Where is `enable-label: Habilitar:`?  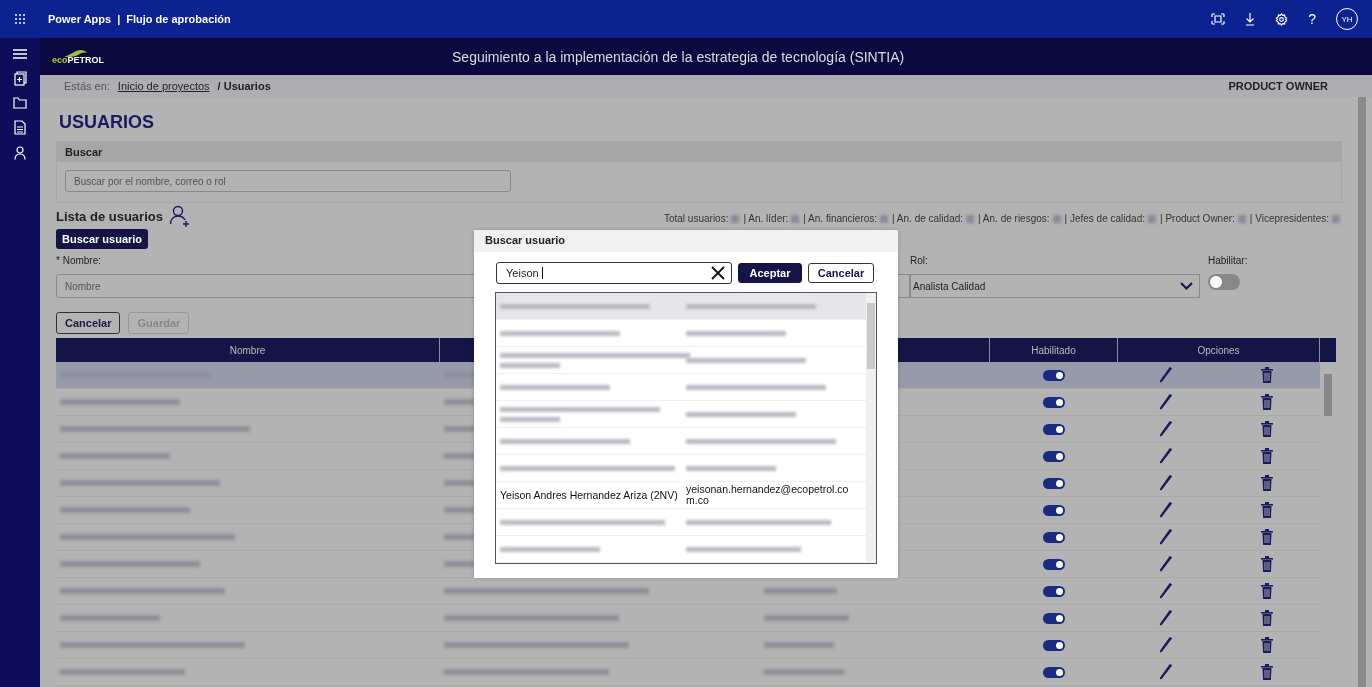 enable-label: Habilitar: is located at coordinates (1228, 260).